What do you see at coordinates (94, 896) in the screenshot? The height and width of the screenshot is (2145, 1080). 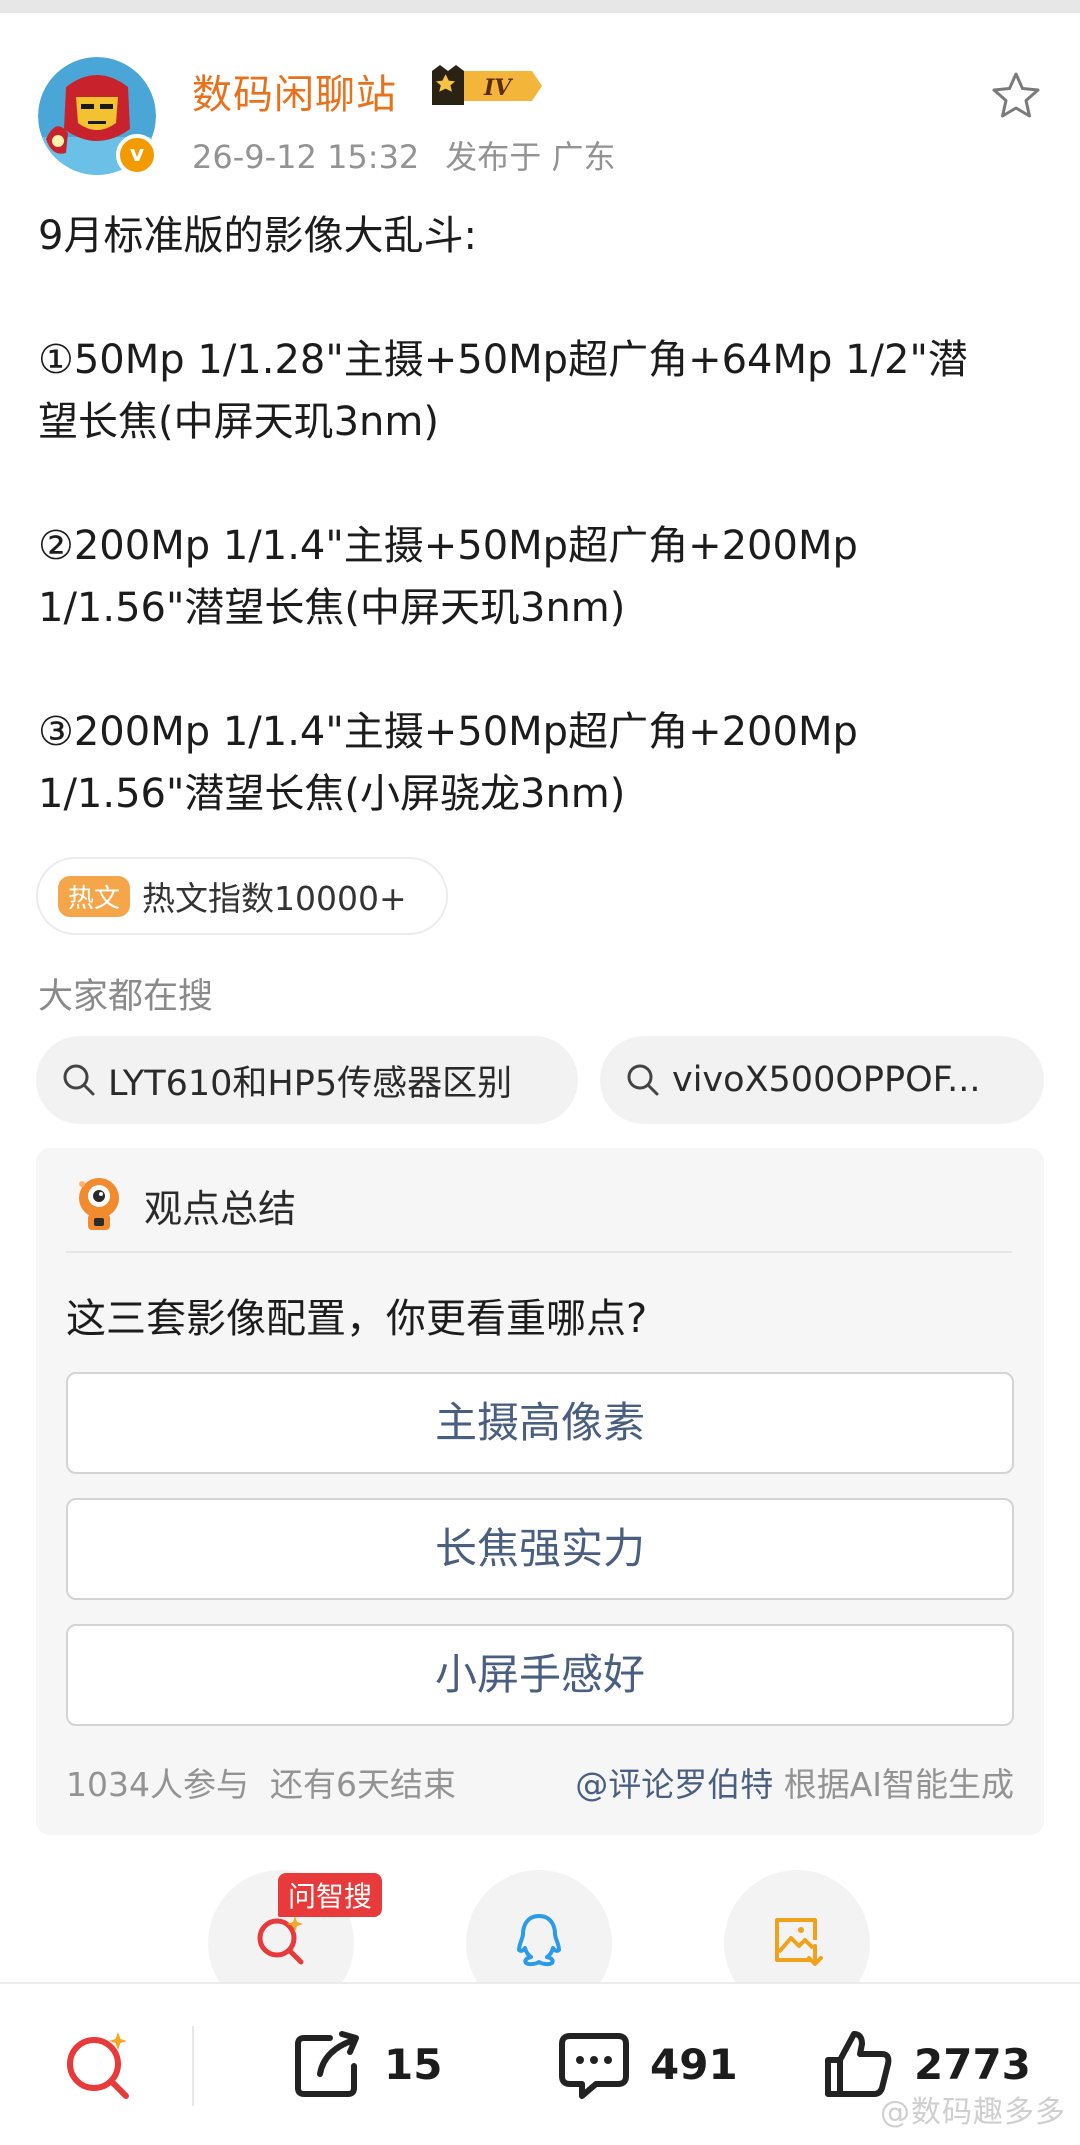 I see `hot-tag: 热文` at bounding box center [94, 896].